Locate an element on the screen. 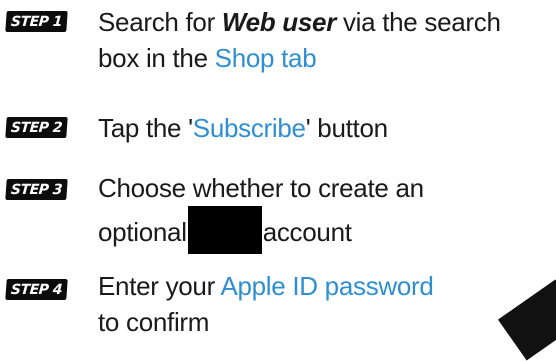 The width and height of the screenshot is (556, 361). step-2-text-a: Tap the ' is located at coordinates (145, 128).